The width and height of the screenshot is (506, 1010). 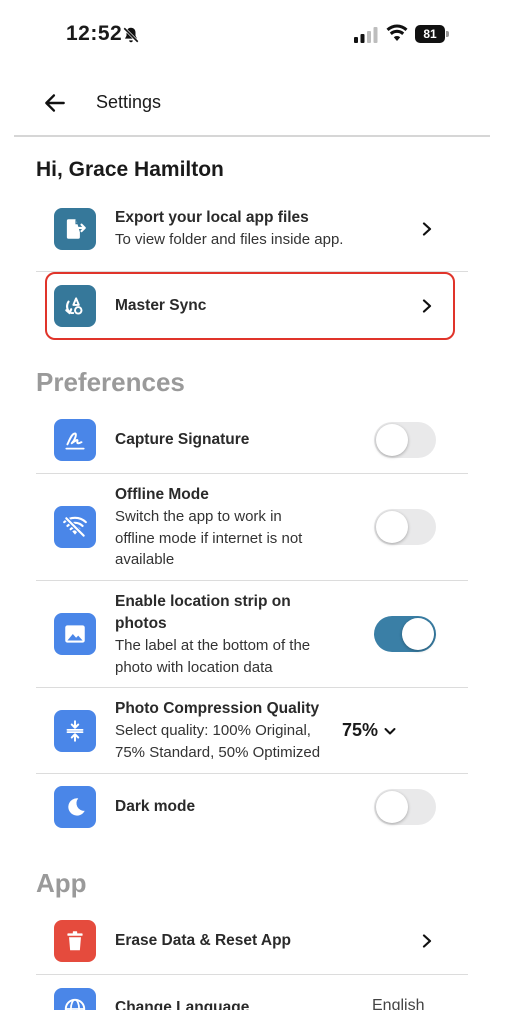 I want to click on wifi-off-icon, so click(x=75, y=527).